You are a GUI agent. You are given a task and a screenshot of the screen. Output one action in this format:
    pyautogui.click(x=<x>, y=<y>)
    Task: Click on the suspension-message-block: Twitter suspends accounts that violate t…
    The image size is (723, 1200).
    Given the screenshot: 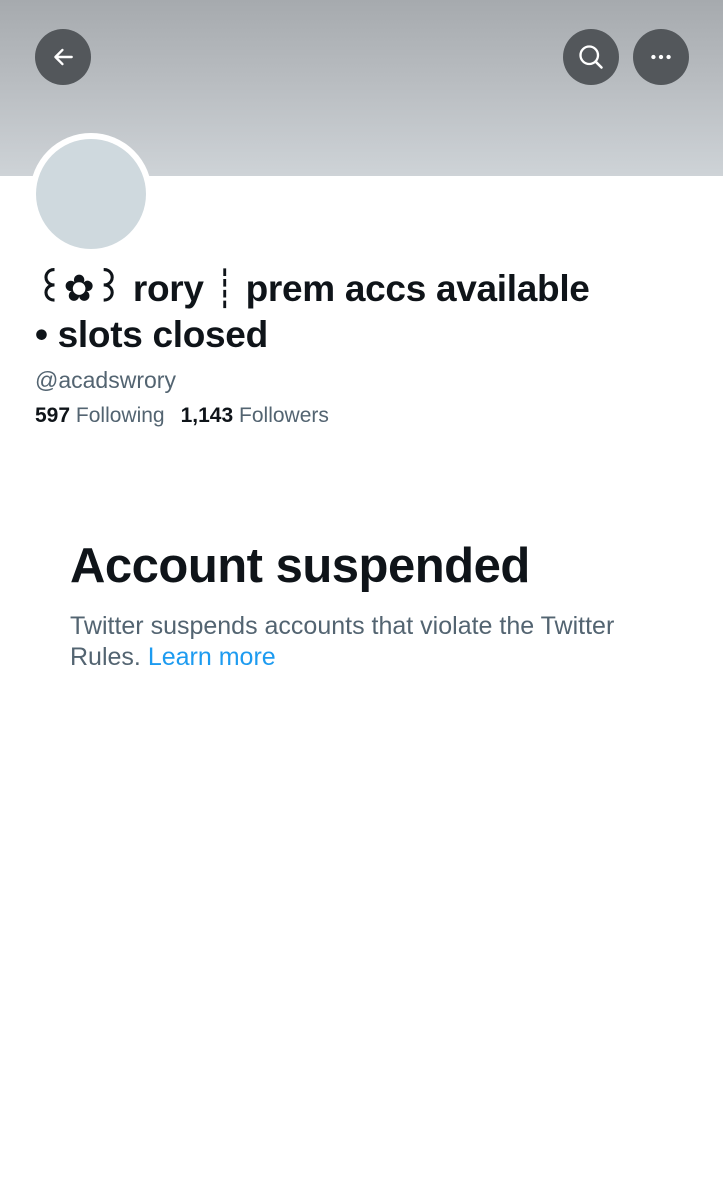 What is the action you would take?
    pyautogui.click(x=350, y=642)
    